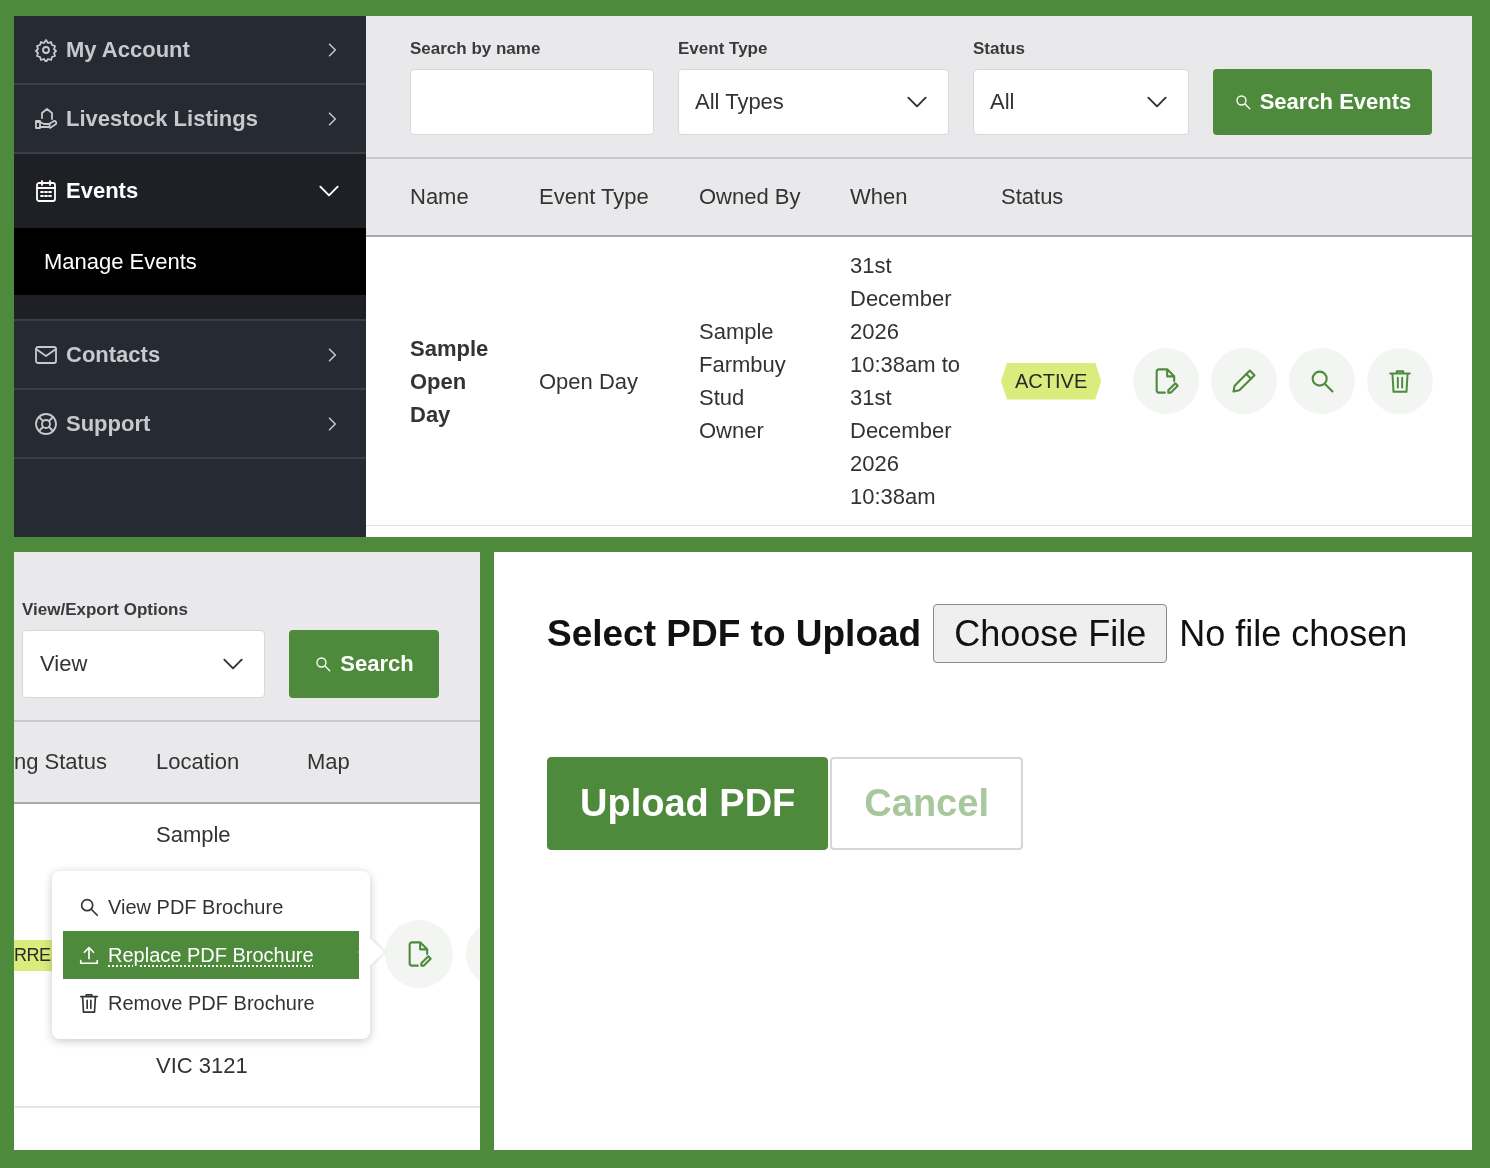 The height and width of the screenshot is (1168, 1490). I want to click on status-badge: ACTIVE, so click(1051, 381).